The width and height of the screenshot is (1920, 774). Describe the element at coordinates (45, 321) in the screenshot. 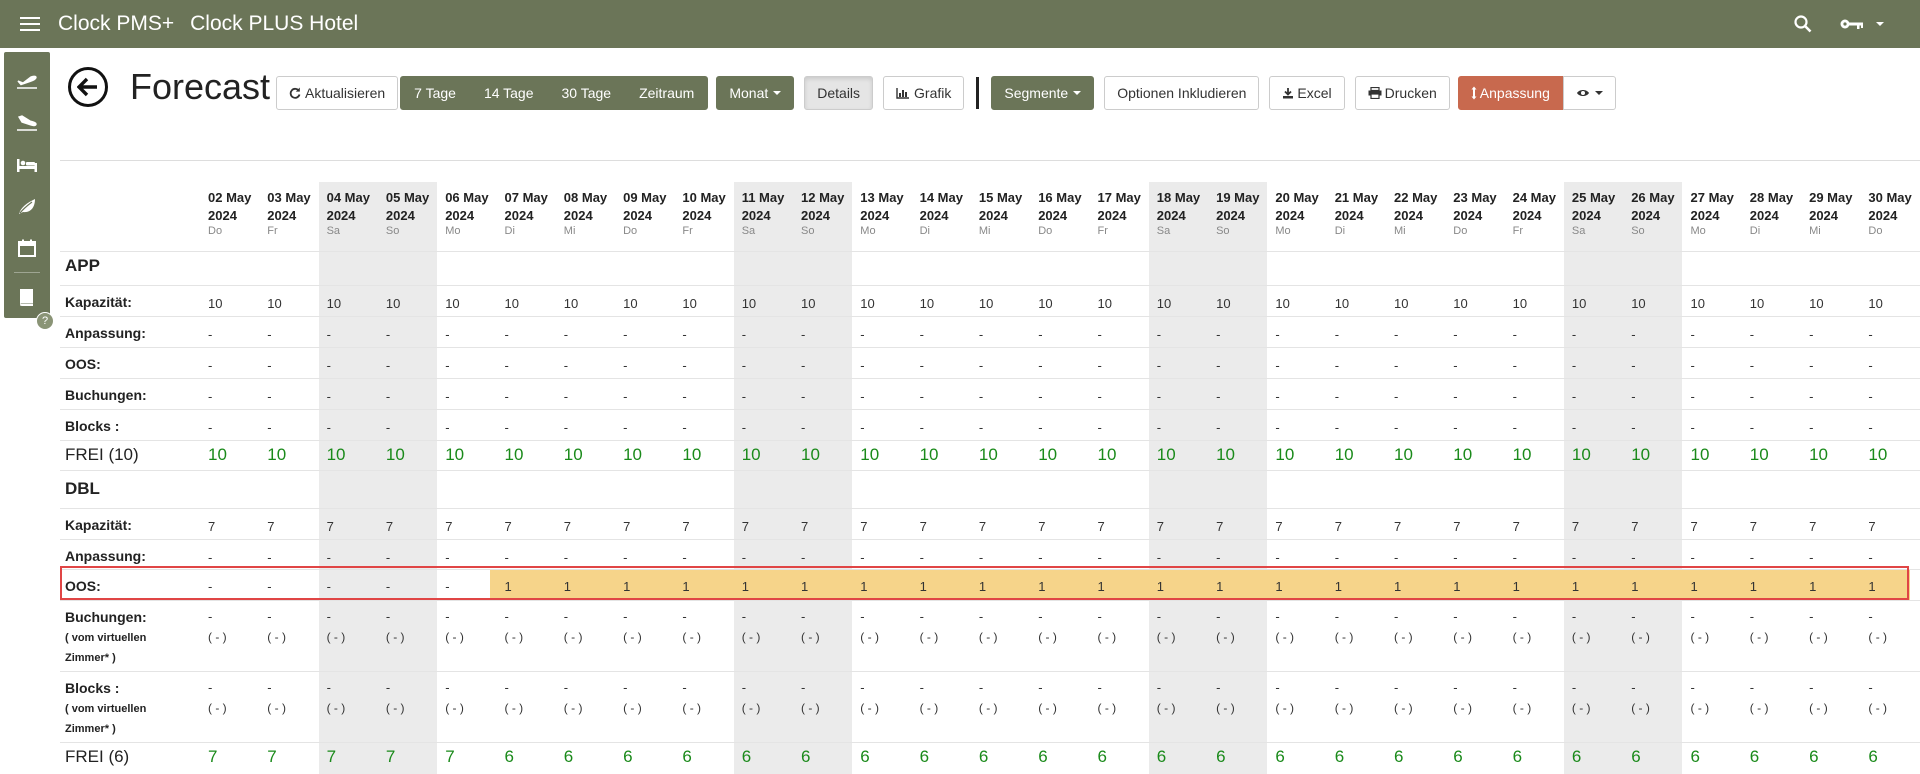

I see `help-icon: ?` at that location.